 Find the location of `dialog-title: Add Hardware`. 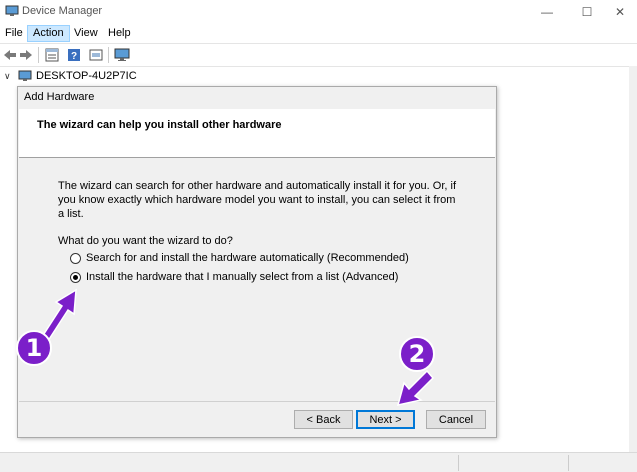

dialog-title: Add Hardware is located at coordinates (59, 97).